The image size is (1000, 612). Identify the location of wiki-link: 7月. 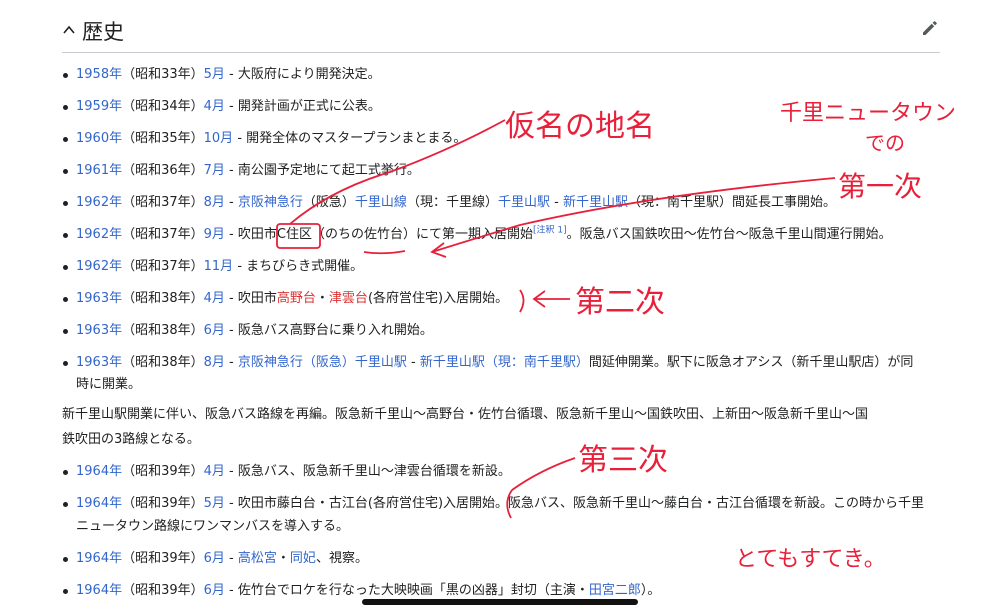
(214, 170).